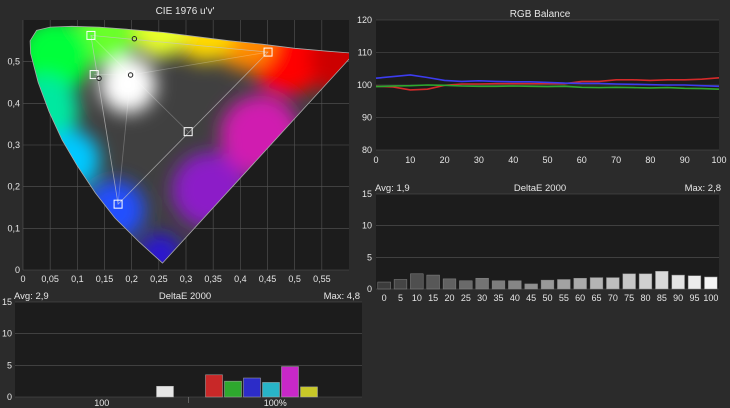 This screenshot has width=730, height=408. I want to click on rgb-y-tick: 80, so click(367, 150).